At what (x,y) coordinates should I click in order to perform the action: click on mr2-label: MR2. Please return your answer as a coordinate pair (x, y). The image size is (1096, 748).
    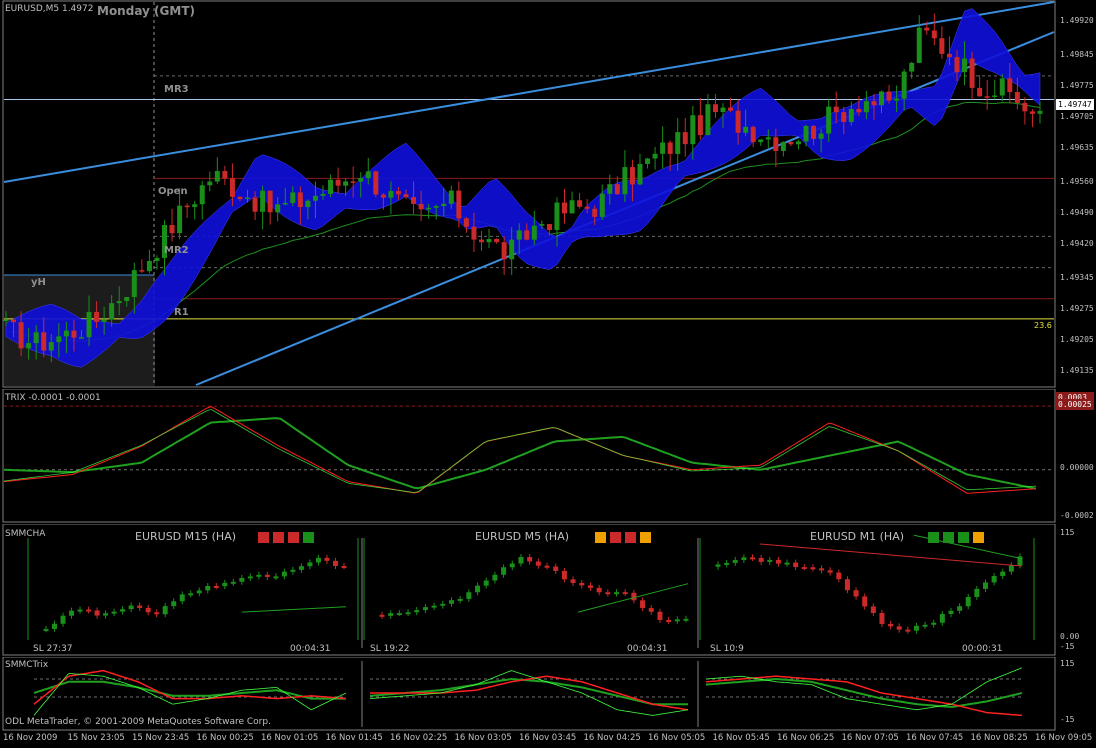
    Looking at the image, I should click on (176, 250).